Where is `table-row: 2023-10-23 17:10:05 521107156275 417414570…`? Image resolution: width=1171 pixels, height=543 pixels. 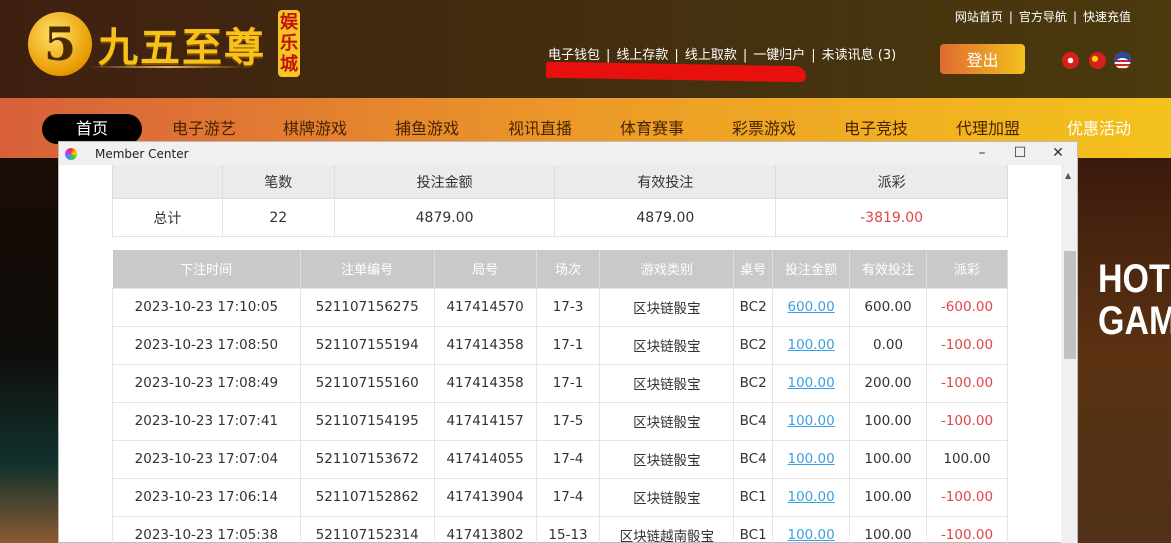
table-row: 2023-10-23 17:10:05 521107156275 417414570… is located at coordinates (560, 307).